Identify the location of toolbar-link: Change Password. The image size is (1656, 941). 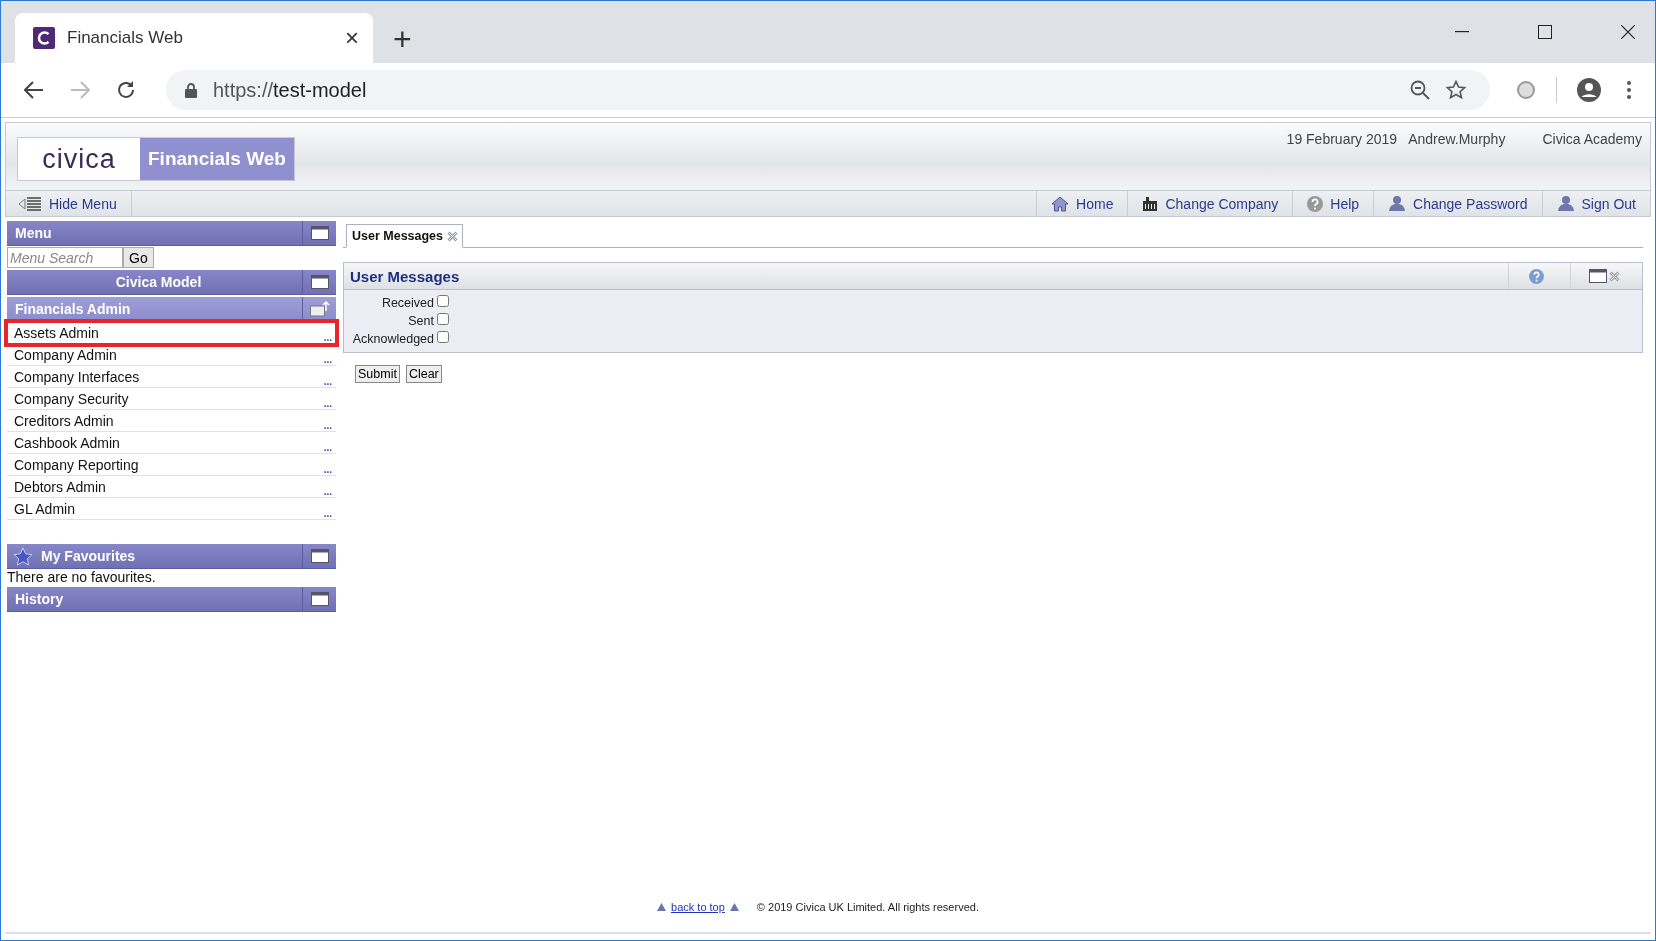
(1457, 203).